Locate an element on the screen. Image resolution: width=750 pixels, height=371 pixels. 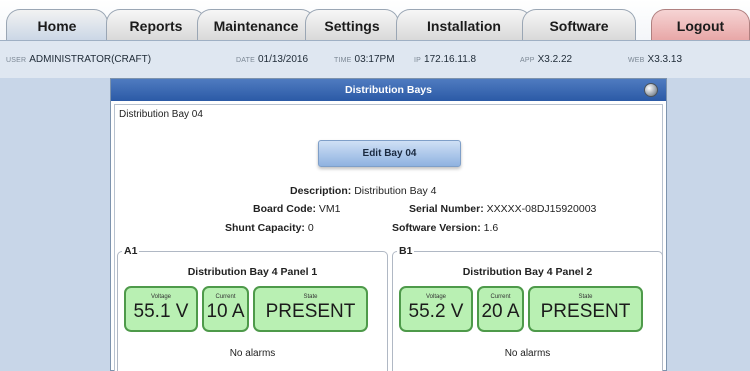
panel-title-bar: Distribution Bays is located at coordinates (388, 90).